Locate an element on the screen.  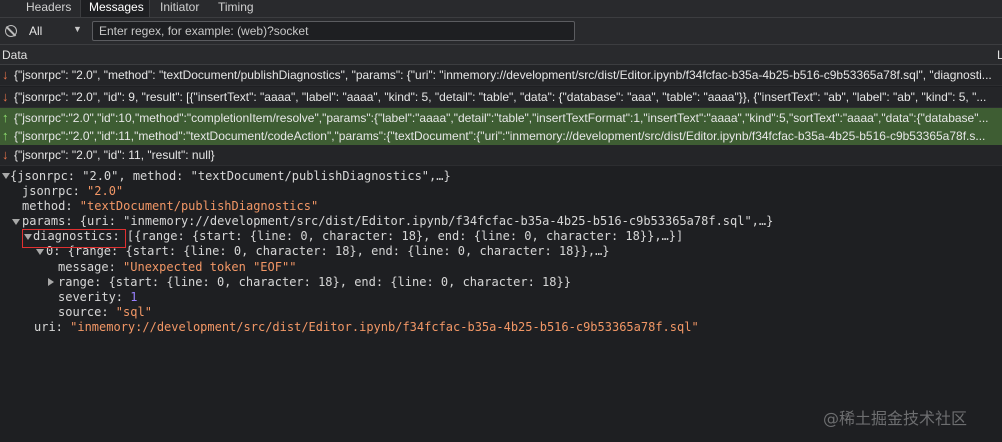
method-key: method: is located at coordinates (51, 206).